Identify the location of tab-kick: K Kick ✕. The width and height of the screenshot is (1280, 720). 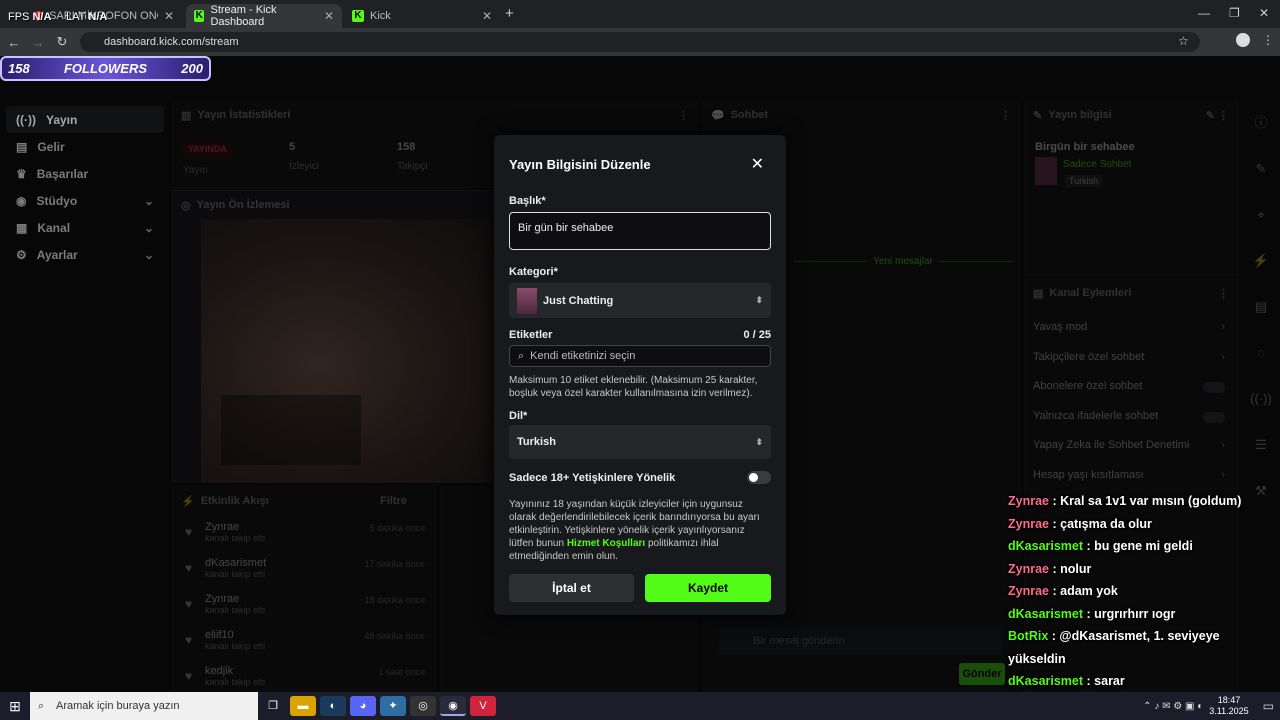
(422, 16).